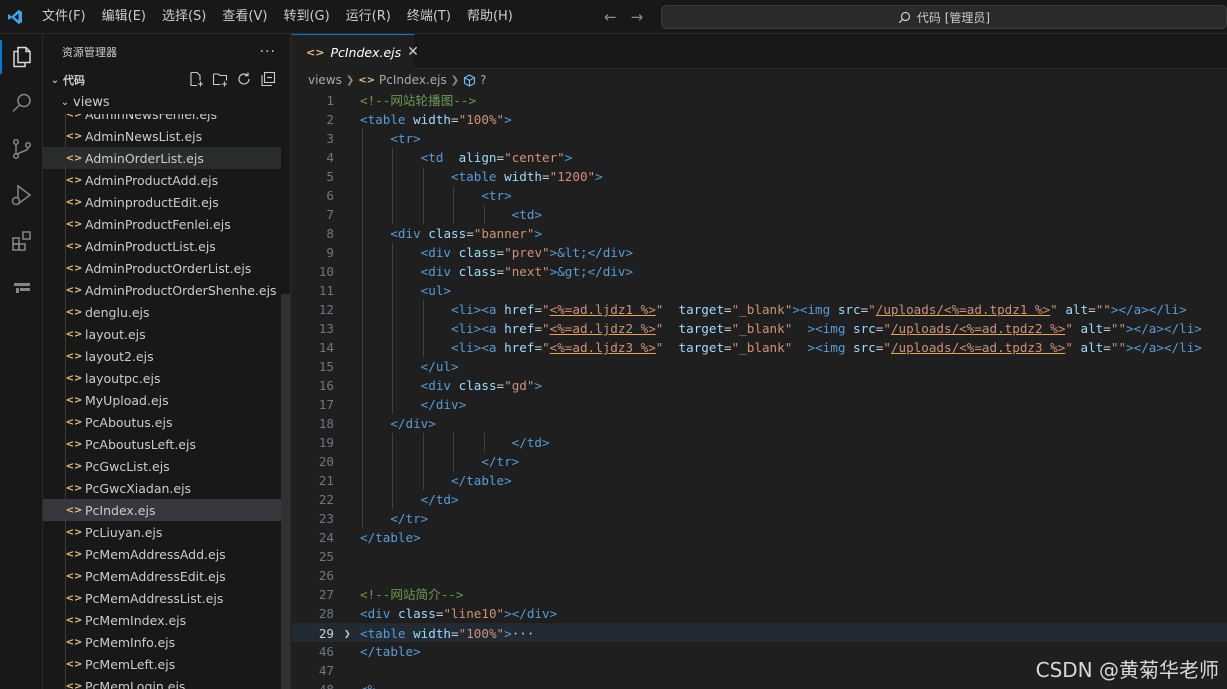  I want to click on file-item: <> PcMemIndex.ejs, so click(162, 620).